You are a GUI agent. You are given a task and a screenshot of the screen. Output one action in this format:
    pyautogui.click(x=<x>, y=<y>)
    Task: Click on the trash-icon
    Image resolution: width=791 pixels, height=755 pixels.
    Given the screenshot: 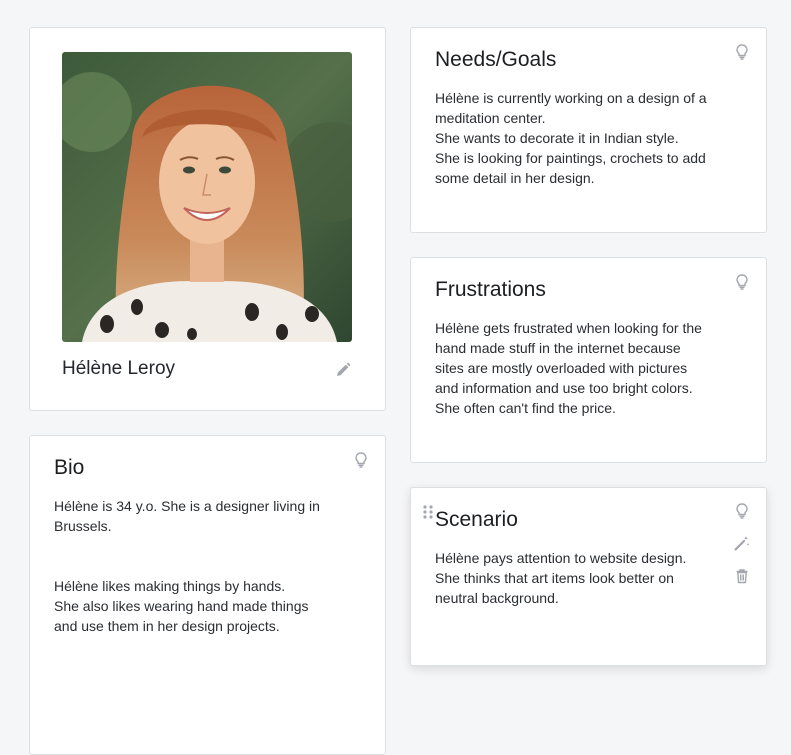 What is the action you would take?
    pyautogui.click(x=742, y=576)
    